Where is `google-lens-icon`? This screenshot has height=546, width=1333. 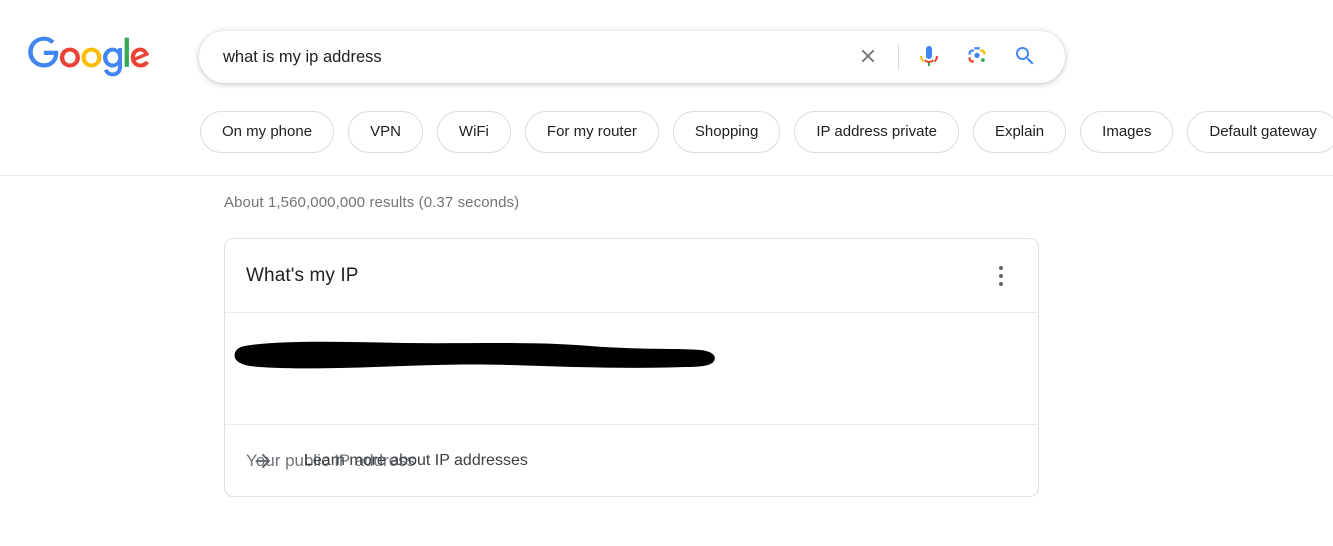
google-lens-icon is located at coordinates (977, 57).